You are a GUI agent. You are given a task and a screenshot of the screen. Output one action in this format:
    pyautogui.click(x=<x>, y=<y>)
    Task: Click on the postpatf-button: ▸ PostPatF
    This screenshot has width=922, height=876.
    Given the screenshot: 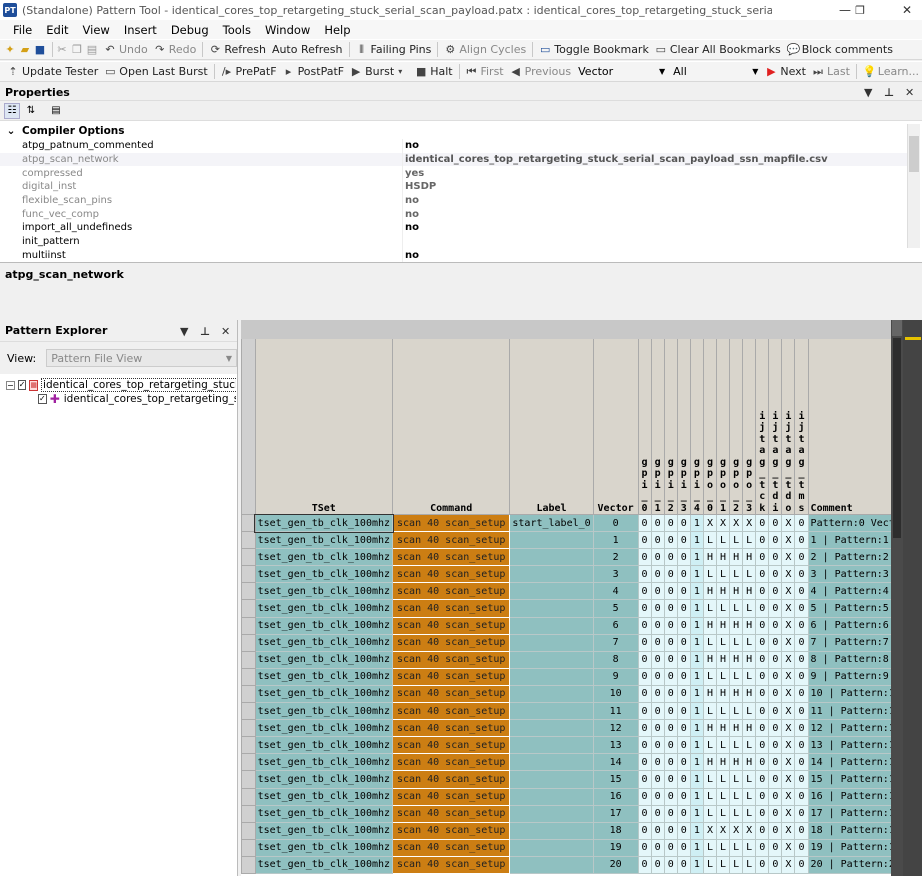 What is the action you would take?
    pyautogui.click(x=314, y=72)
    